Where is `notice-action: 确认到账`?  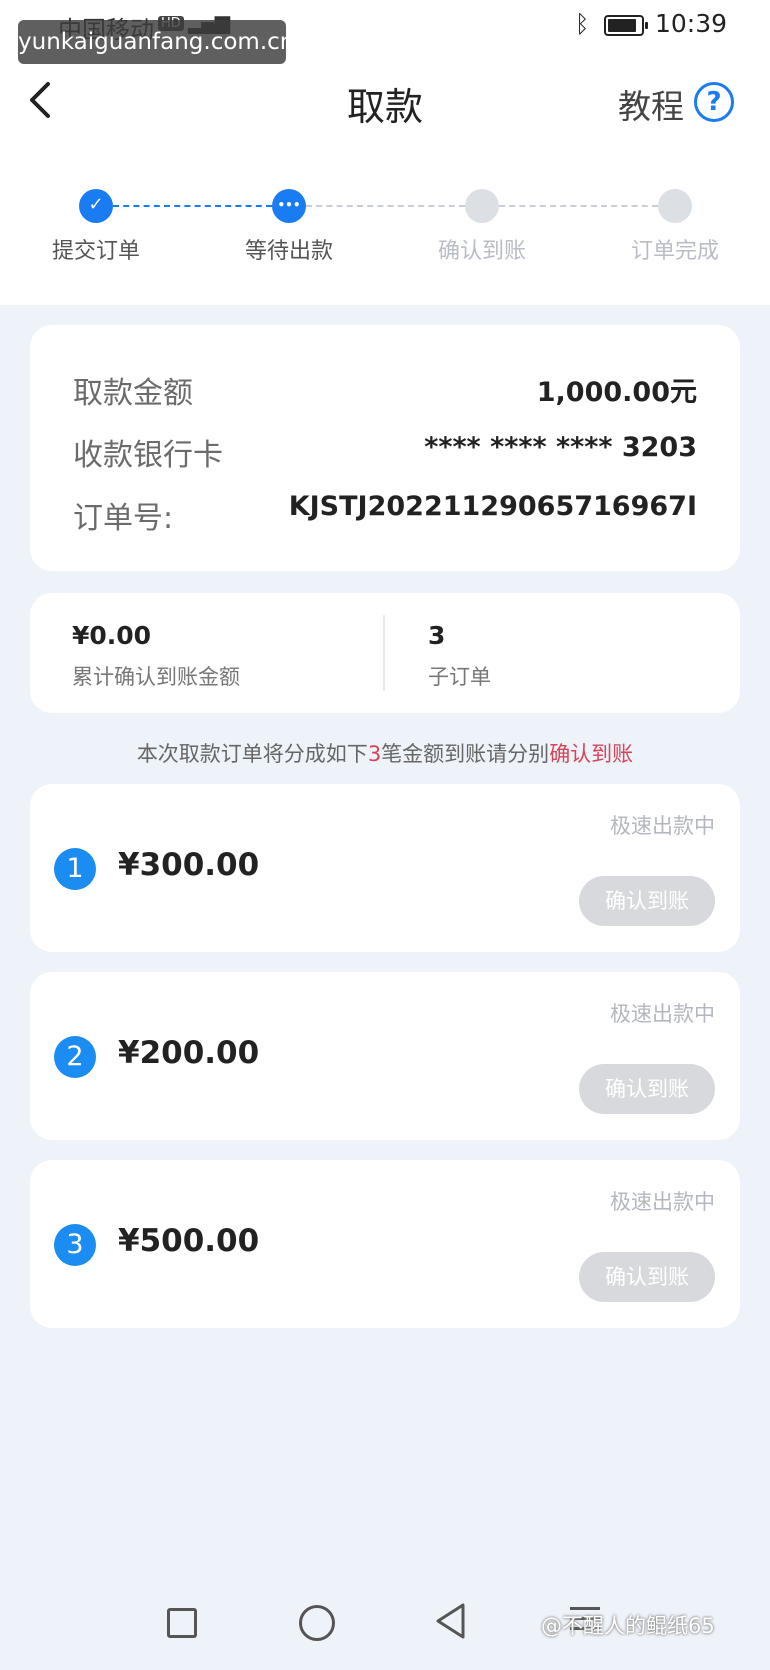
notice-action: 确认到账 is located at coordinates (591, 754).